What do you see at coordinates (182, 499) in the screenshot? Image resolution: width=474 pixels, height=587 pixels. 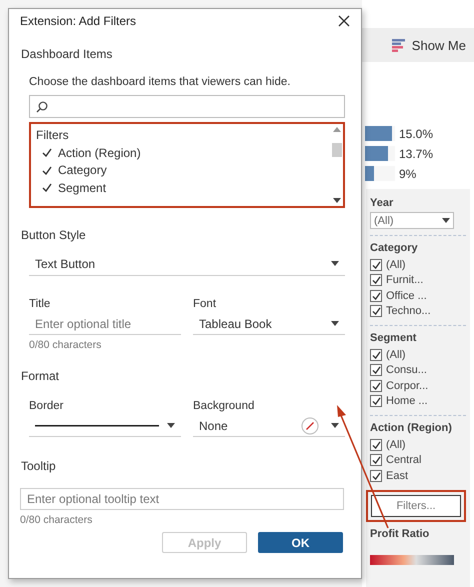 I see `tooltip-field: Enter optional tooltip text` at bounding box center [182, 499].